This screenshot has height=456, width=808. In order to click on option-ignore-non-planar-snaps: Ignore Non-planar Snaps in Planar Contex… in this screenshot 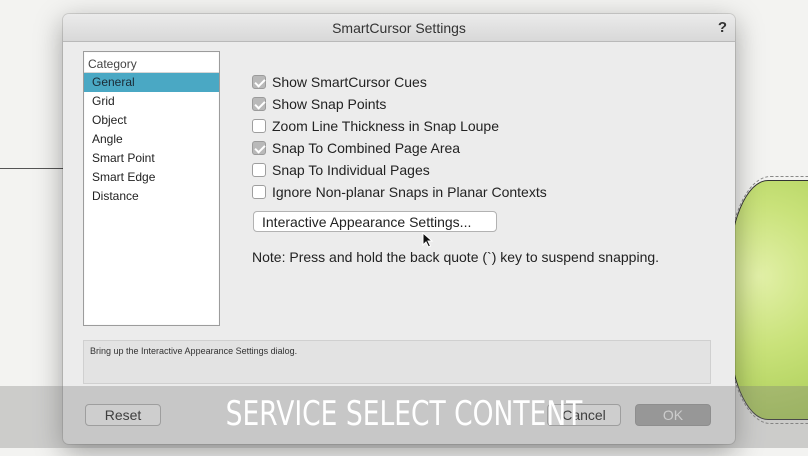, I will do `click(399, 192)`.